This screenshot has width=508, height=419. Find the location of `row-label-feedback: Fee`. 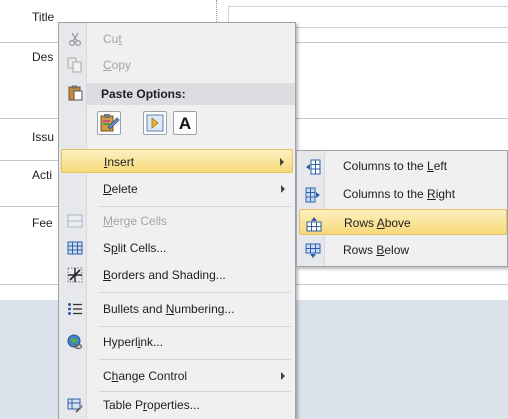

row-label-feedback: Fee is located at coordinates (42, 223).